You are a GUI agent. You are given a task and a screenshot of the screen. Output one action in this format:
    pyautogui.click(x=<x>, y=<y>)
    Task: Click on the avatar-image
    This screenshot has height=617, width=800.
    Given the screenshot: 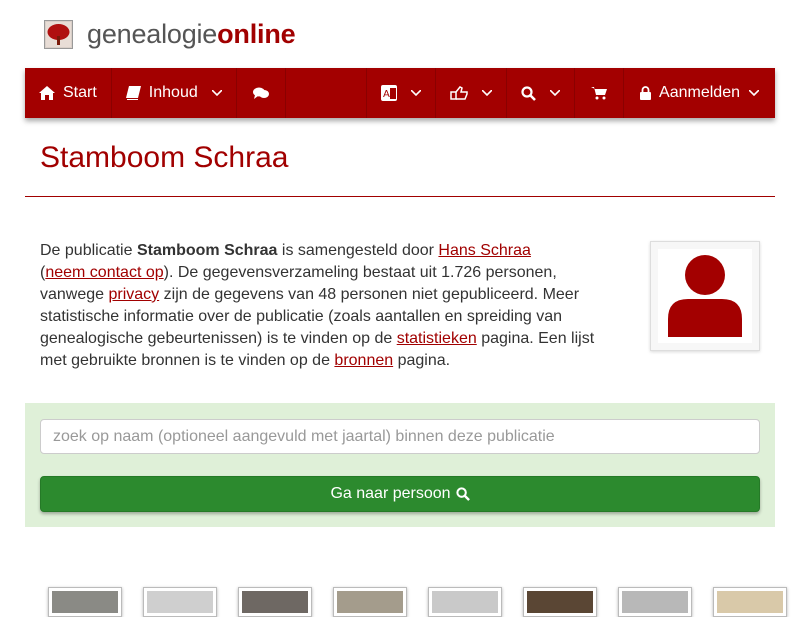 What is the action you would take?
    pyautogui.click(x=705, y=296)
    